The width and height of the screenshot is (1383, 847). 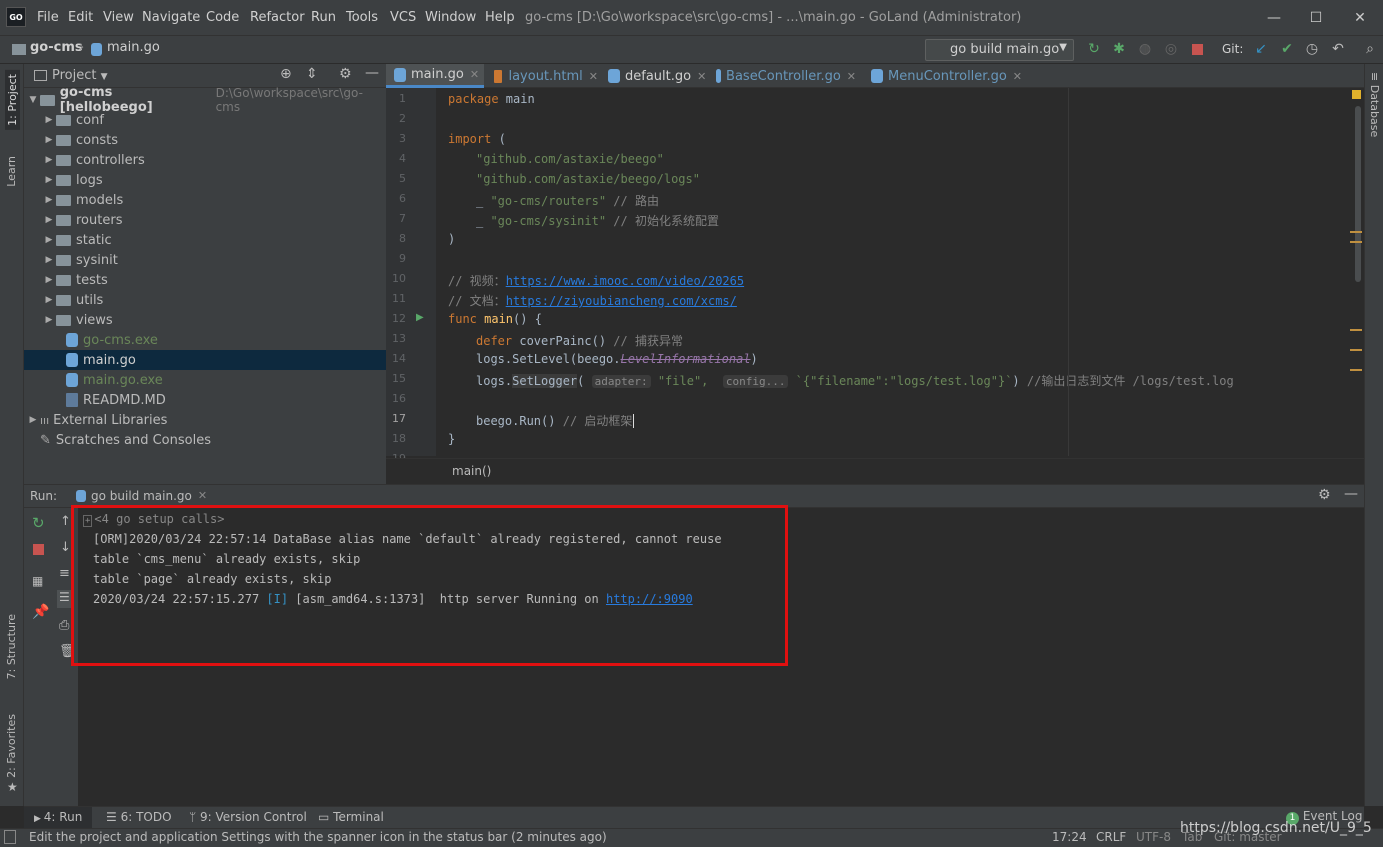 What do you see at coordinates (99, 220) in the screenshot?
I see `folder-label: routers` at bounding box center [99, 220].